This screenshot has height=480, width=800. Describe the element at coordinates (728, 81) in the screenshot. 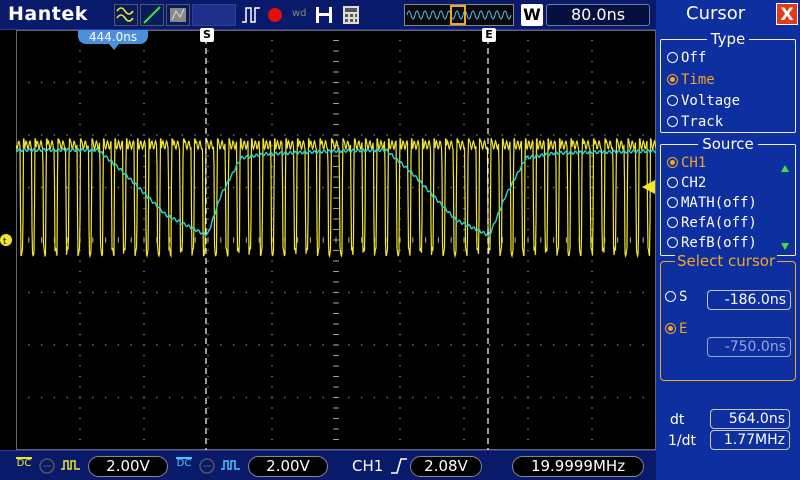

I see `type-group: Type Off Time Voltage Track` at that location.